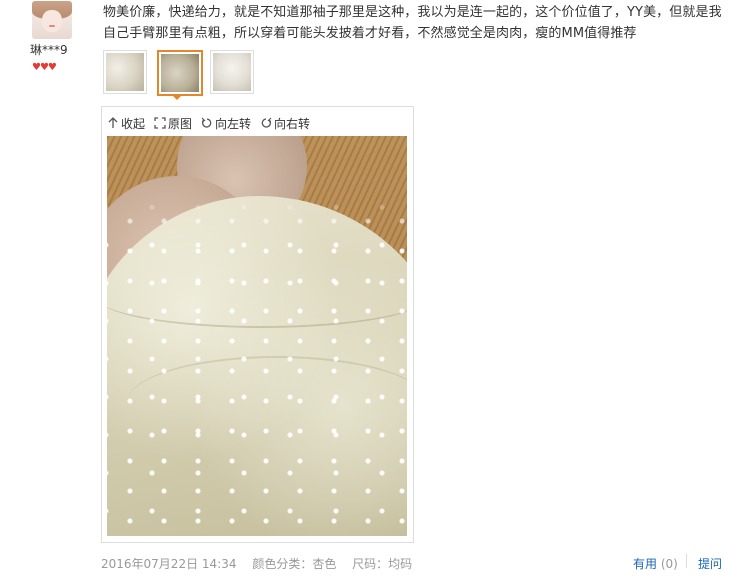  What do you see at coordinates (266, 122) in the screenshot?
I see `rotate-right-icon` at bounding box center [266, 122].